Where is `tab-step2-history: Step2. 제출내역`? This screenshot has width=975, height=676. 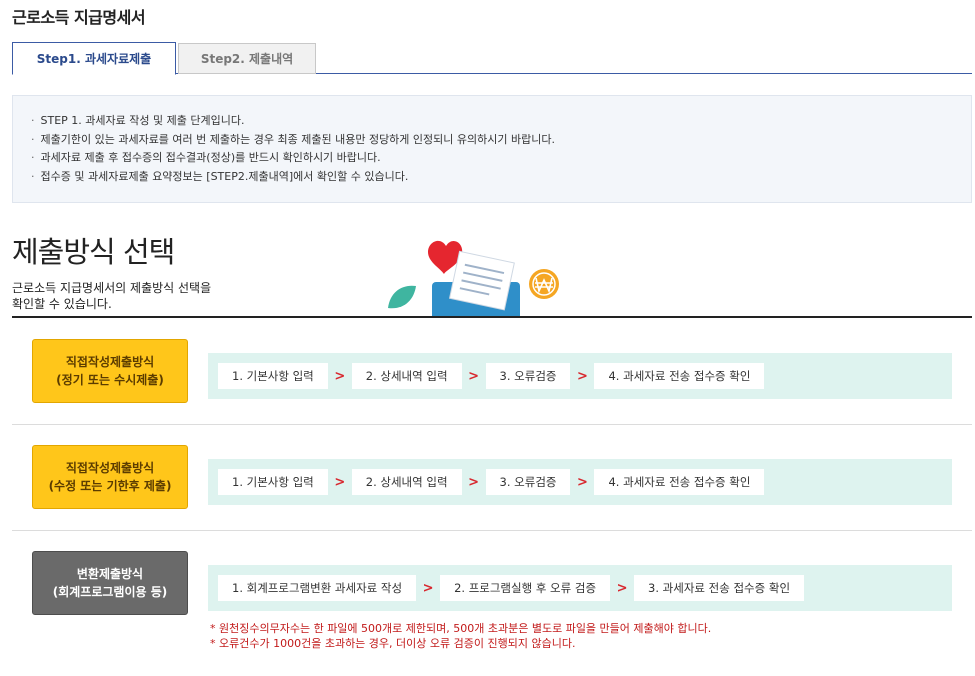 tab-step2-history: Step2. 제출내역 is located at coordinates (247, 58).